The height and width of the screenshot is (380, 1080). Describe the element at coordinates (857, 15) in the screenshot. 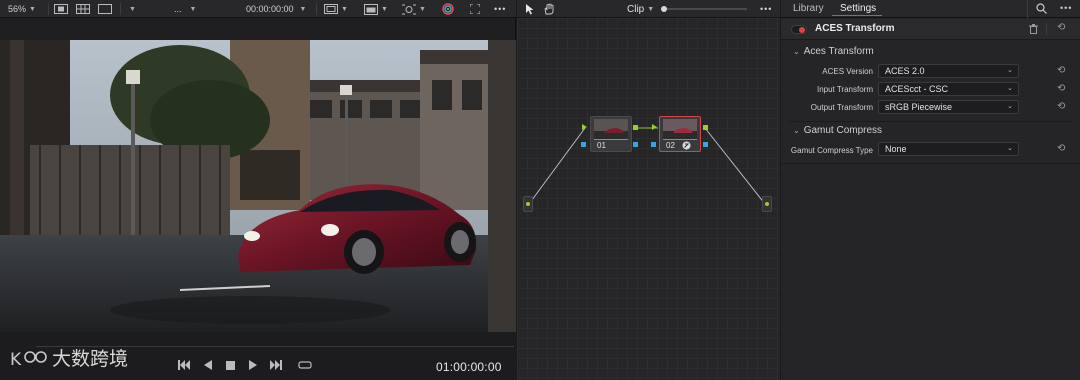

I see `active-tab-indicator` at that location.